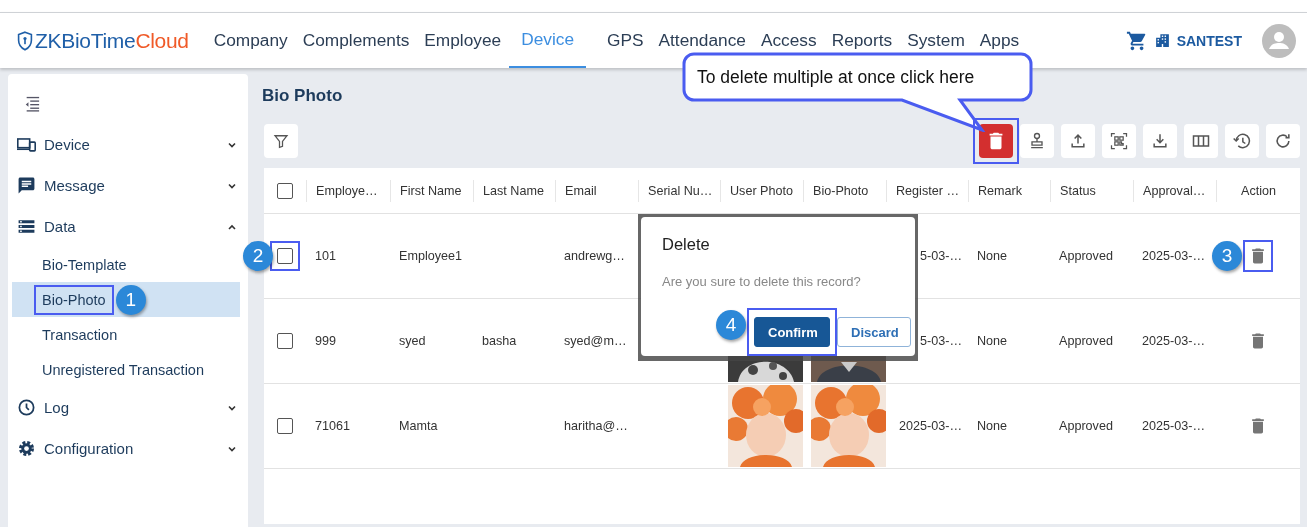 Image resolution: width=1307 pixels, height=527 pixels. I want to click on cart-icon, so click(1136, 40).